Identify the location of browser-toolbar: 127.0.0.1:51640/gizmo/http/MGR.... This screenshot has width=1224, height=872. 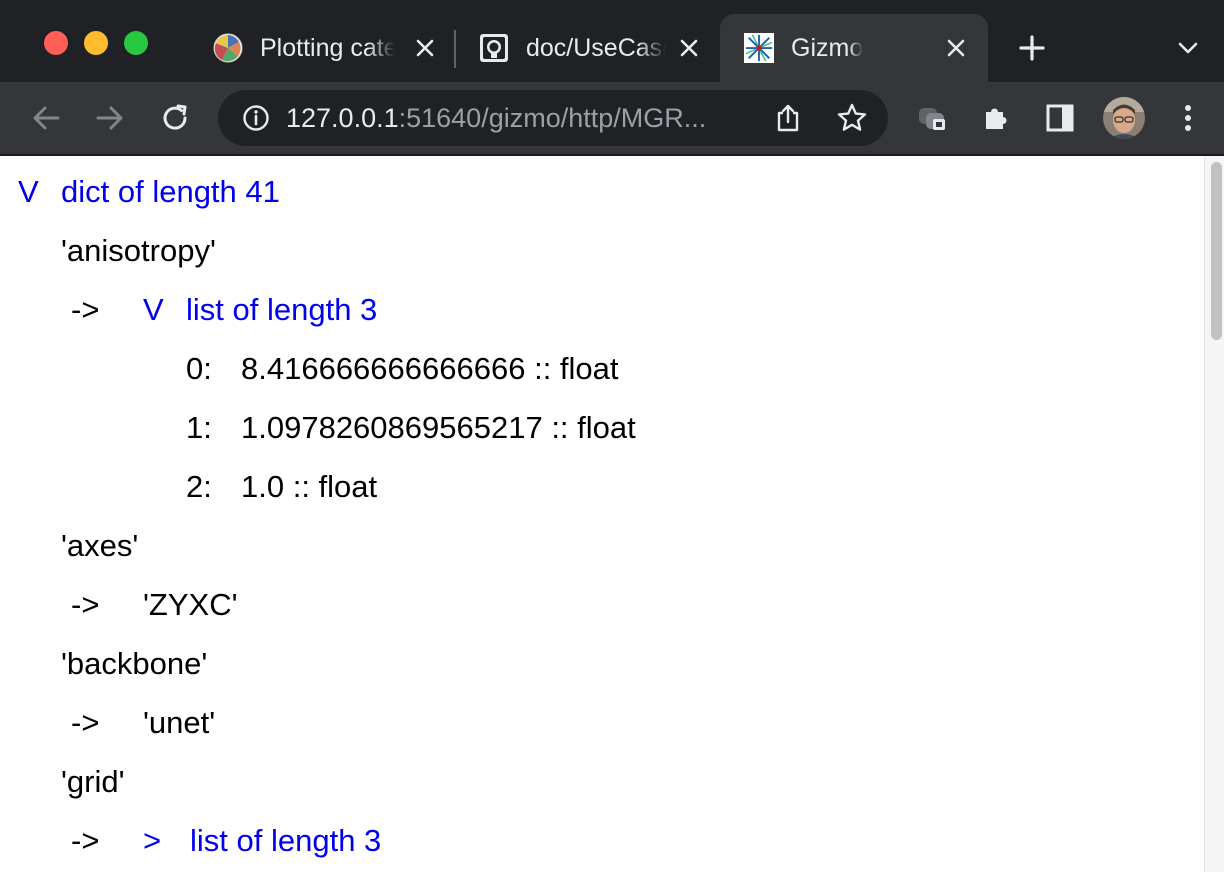
(612, 118).